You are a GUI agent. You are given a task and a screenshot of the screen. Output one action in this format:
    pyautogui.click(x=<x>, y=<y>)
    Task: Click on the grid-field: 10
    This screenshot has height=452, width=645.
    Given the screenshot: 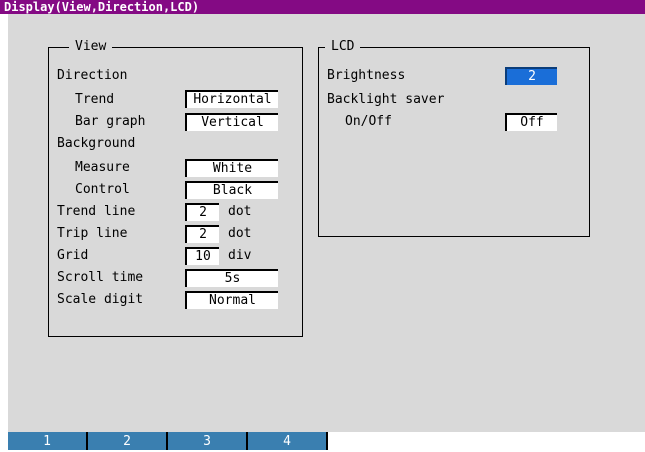 What is the action you would take?
    pyautogui.click(x=202, y=256)
    